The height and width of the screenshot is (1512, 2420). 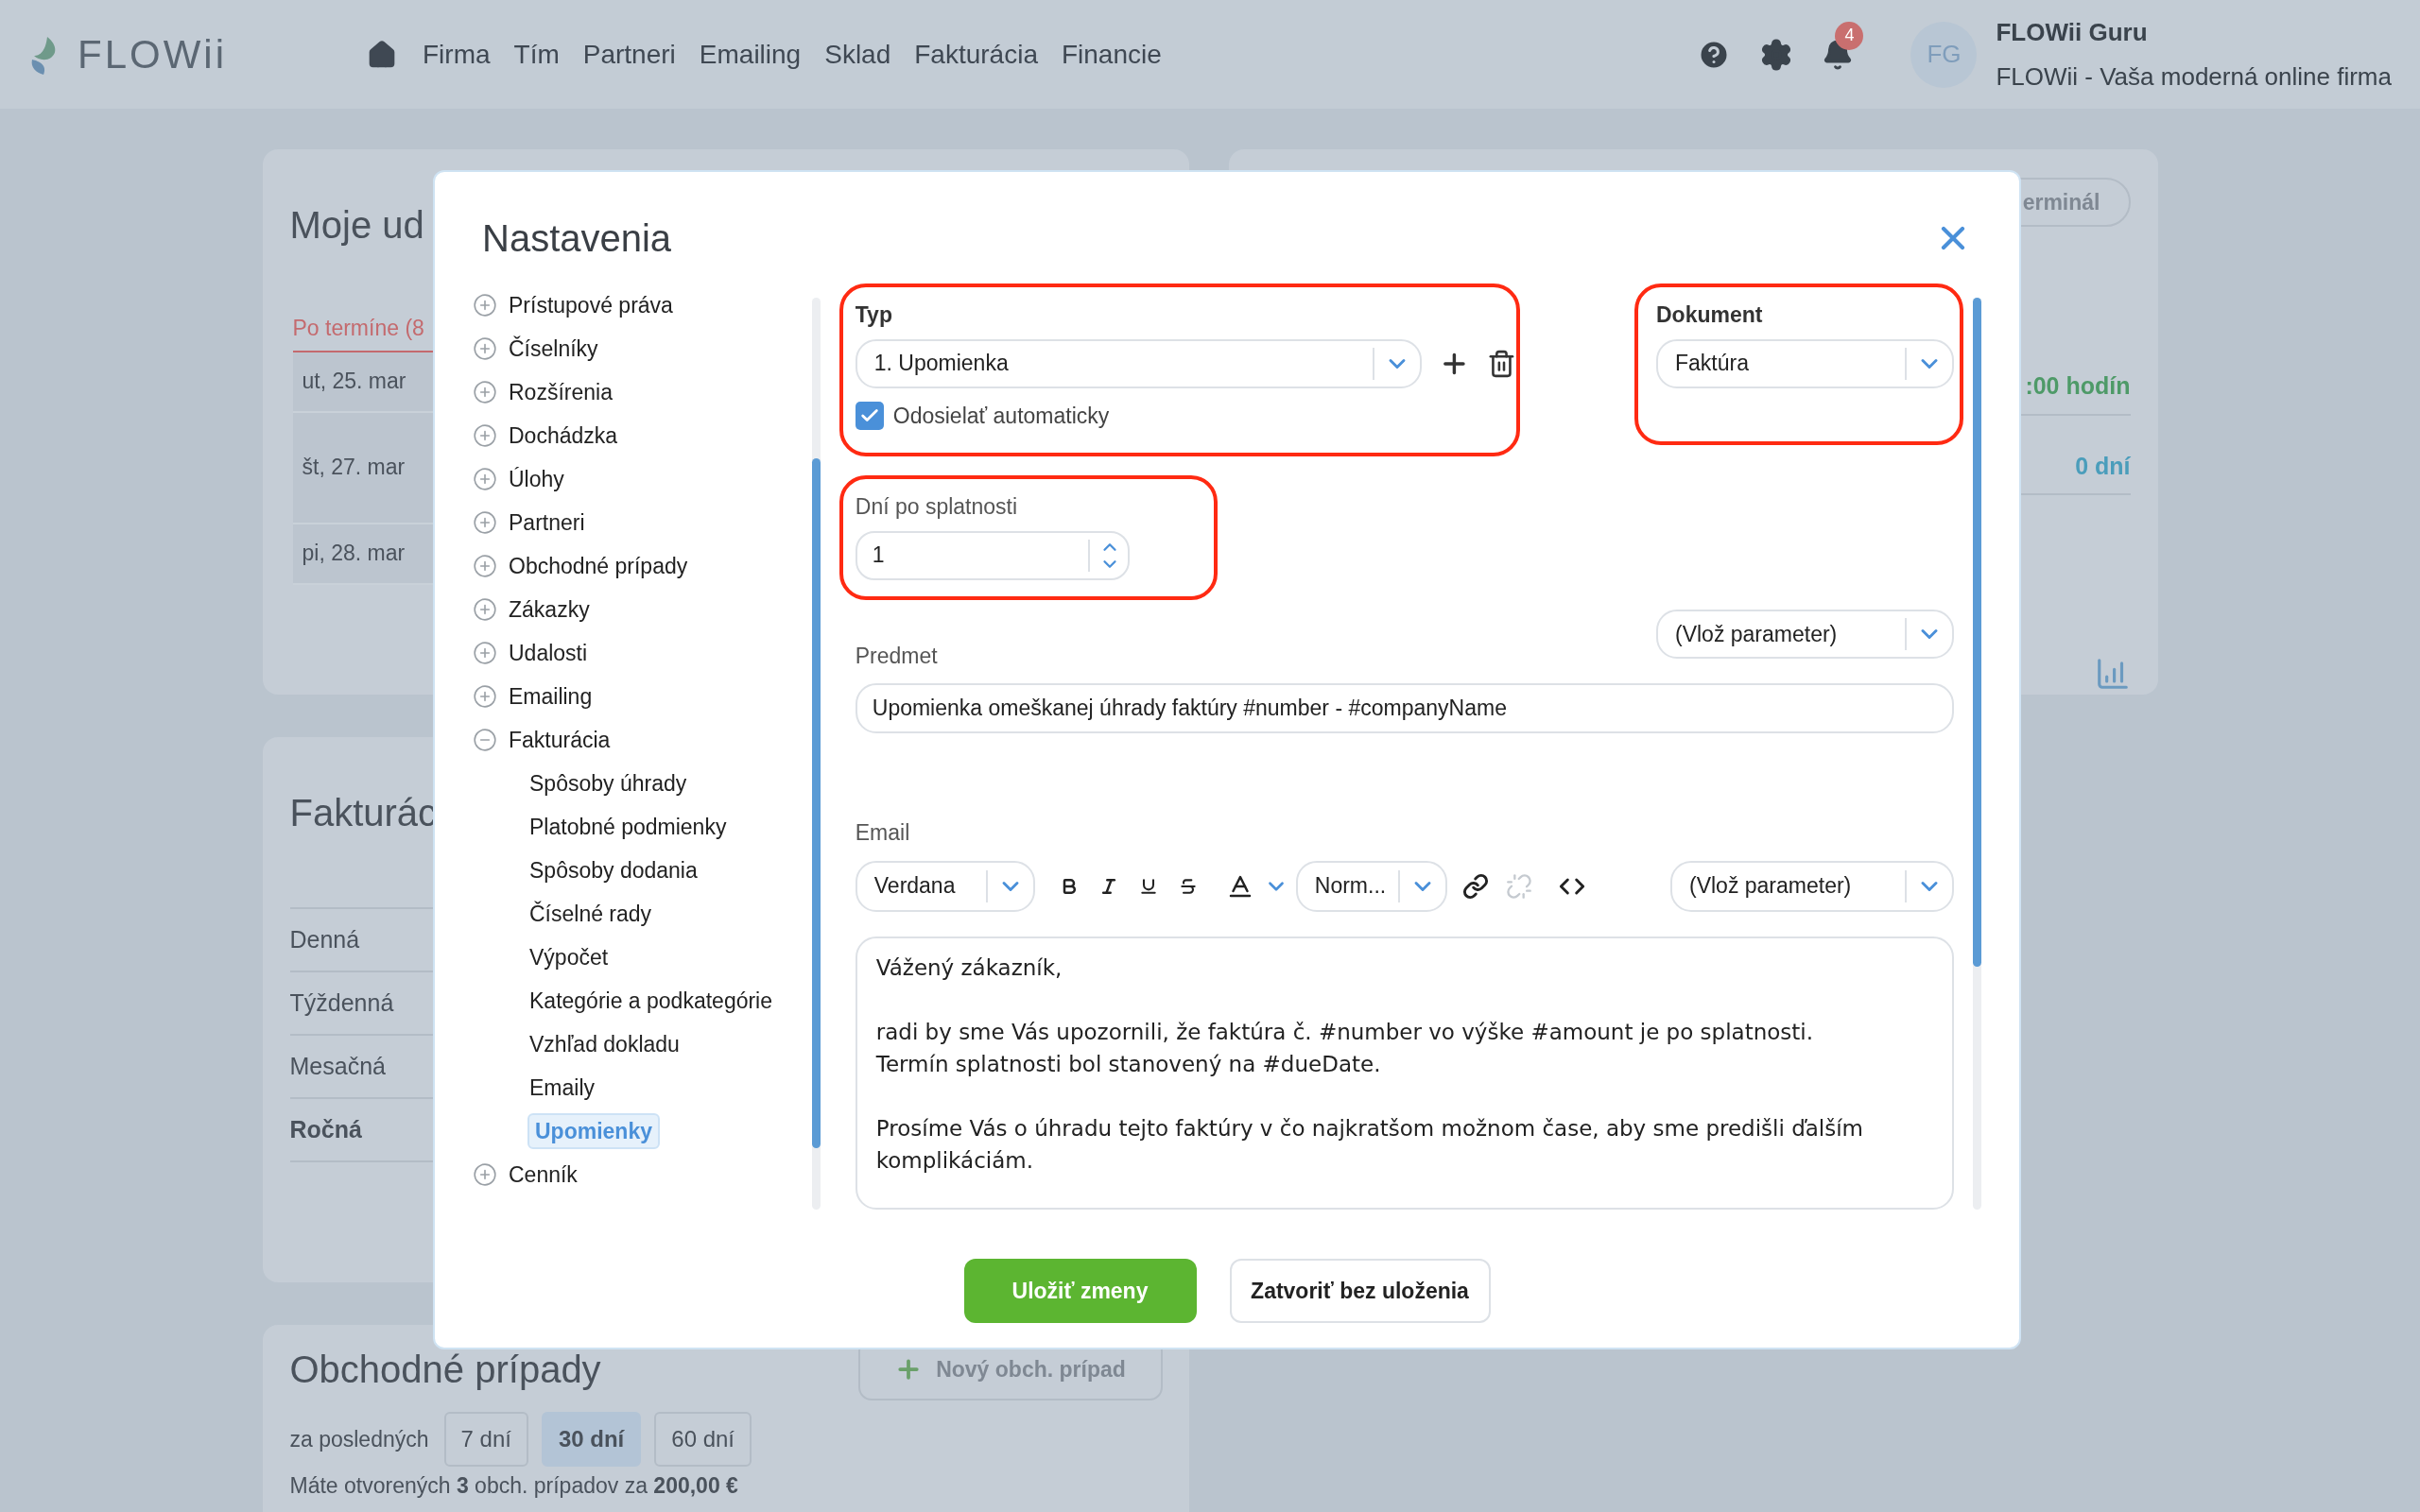 I want to click on logo-text: FLOWii, so click(x=153, y=54).